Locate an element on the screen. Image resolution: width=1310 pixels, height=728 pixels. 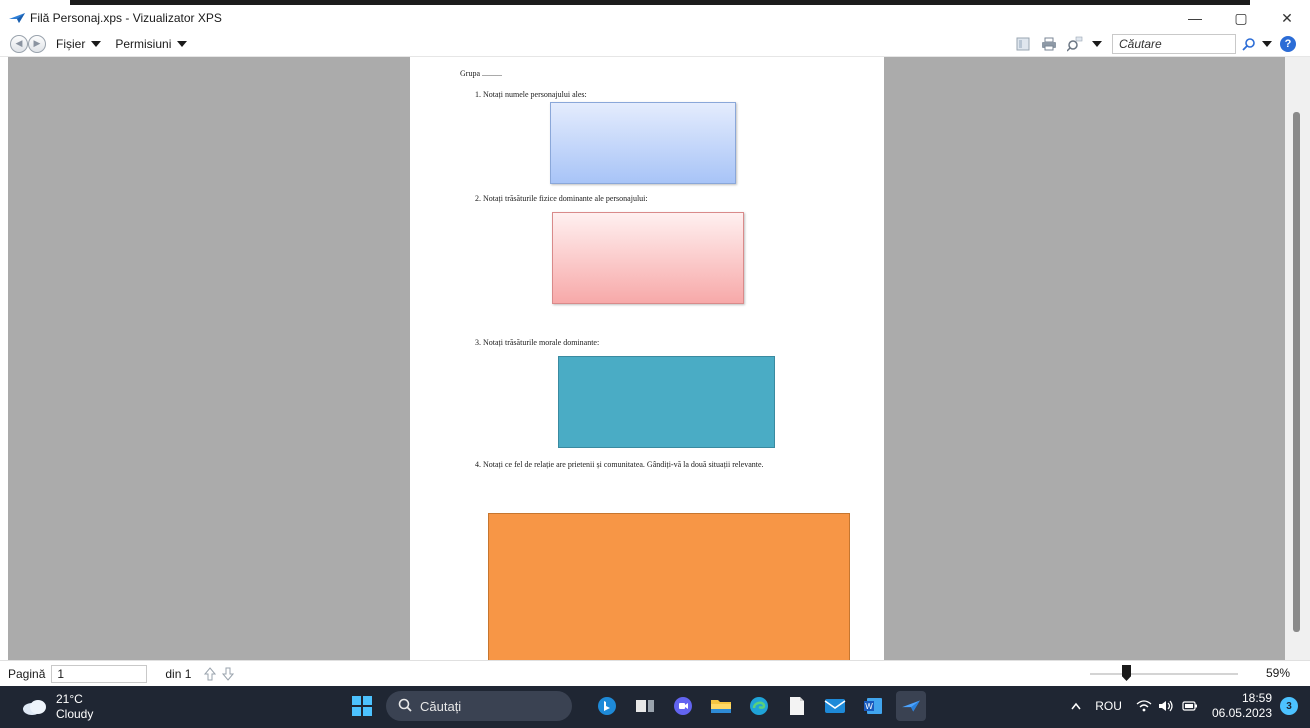
notification-badge: 3 is located at coordinates (1289, 706).